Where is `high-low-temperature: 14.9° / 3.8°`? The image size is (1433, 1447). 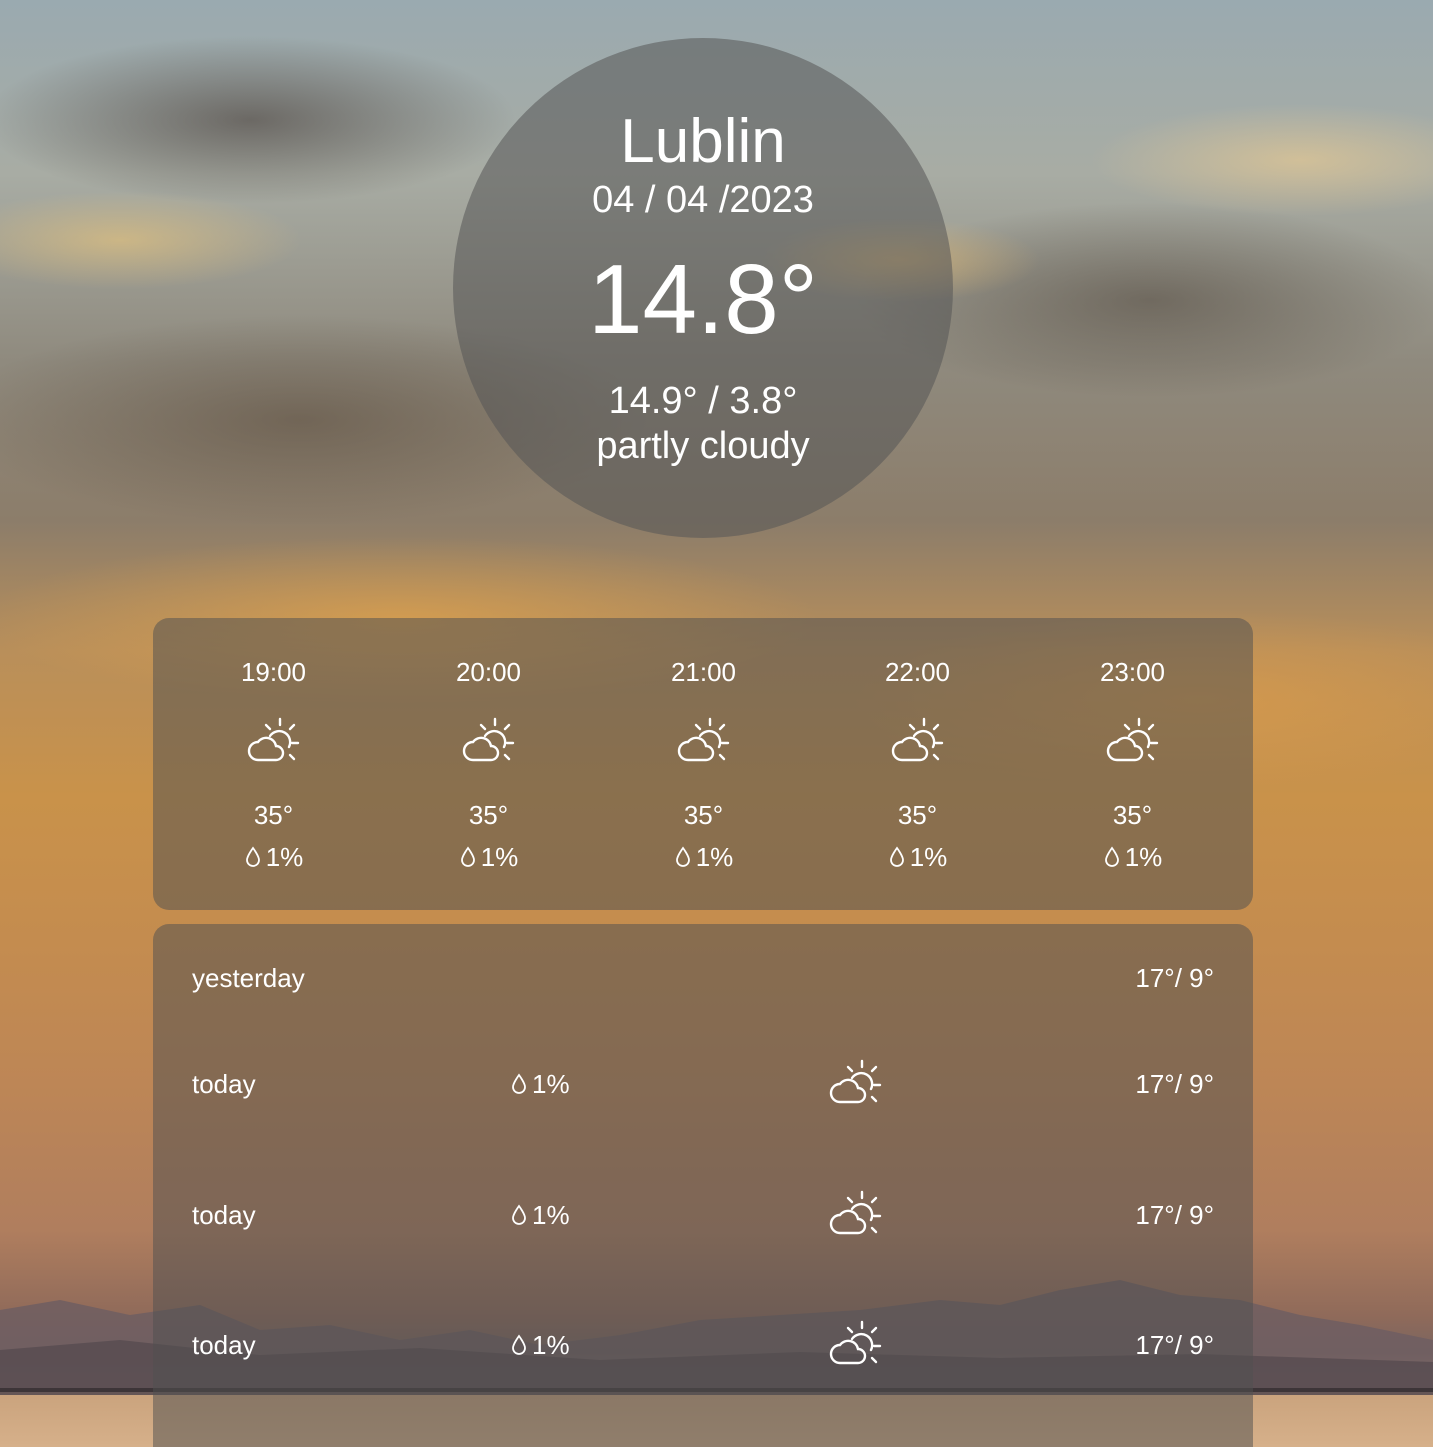
high-low-temperature: 14.9° / 3.8° is located at coordinates (703, 401).